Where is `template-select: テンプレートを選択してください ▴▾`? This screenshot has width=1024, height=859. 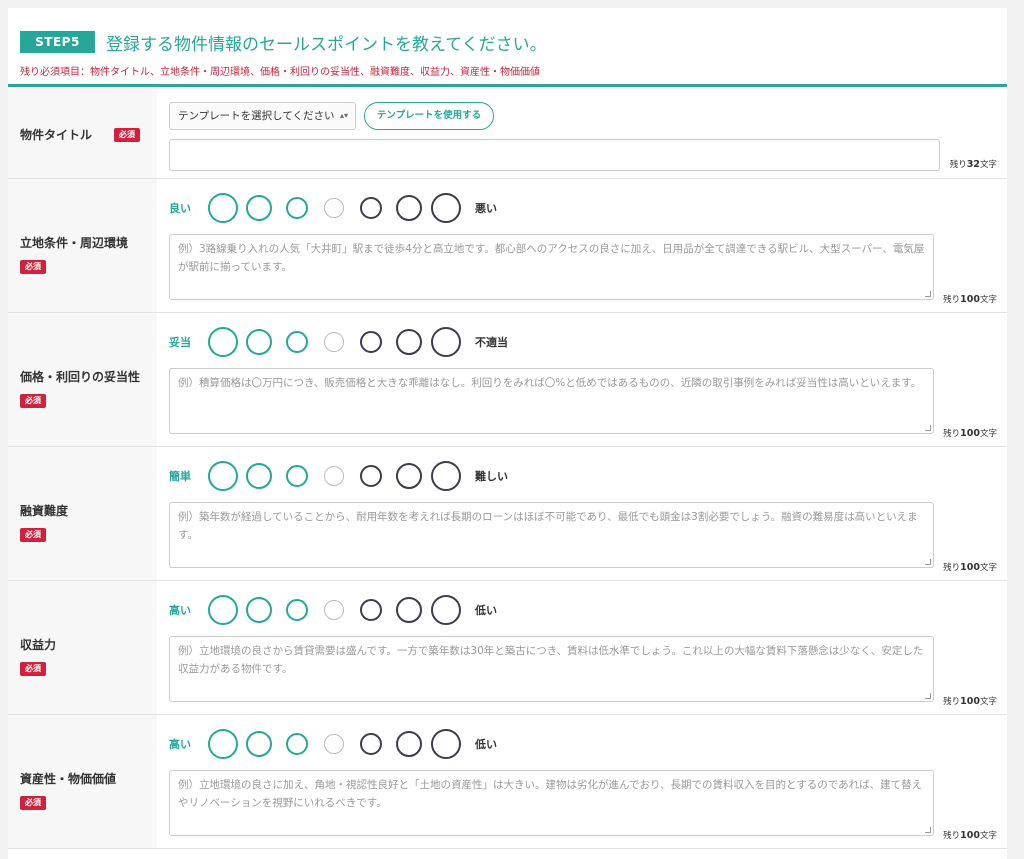
template-select: テンプレートを選択してください ▴▾ is located at coordinates (262, 116).